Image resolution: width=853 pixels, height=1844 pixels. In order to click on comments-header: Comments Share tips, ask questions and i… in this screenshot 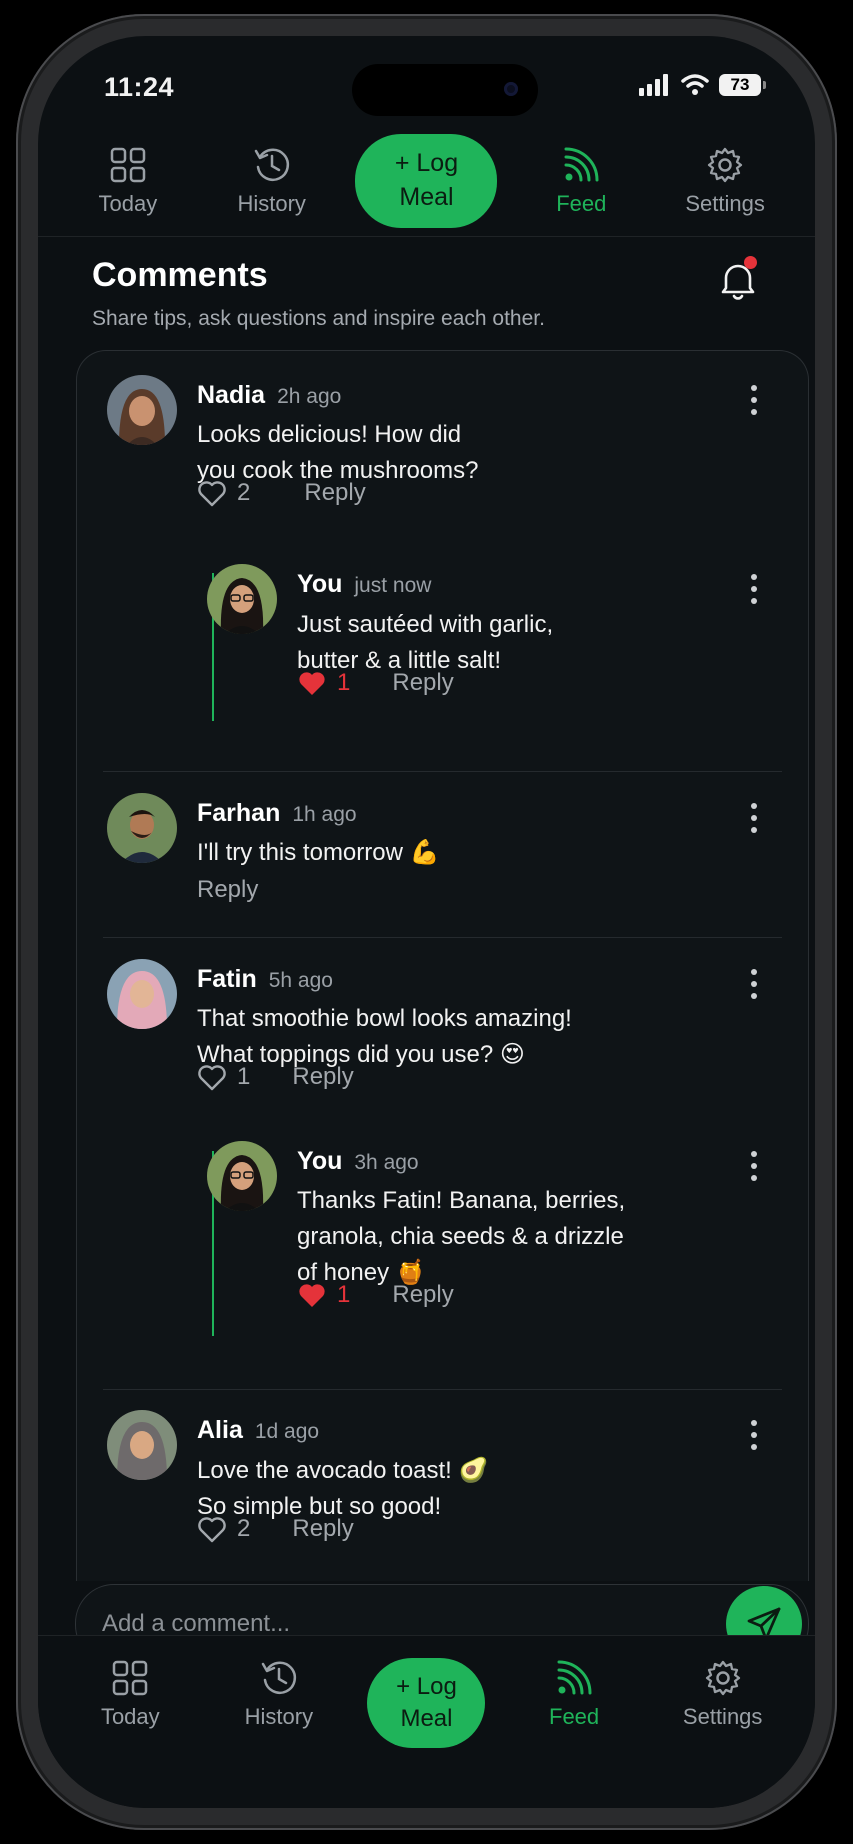, I will do `click(426, 293)`.